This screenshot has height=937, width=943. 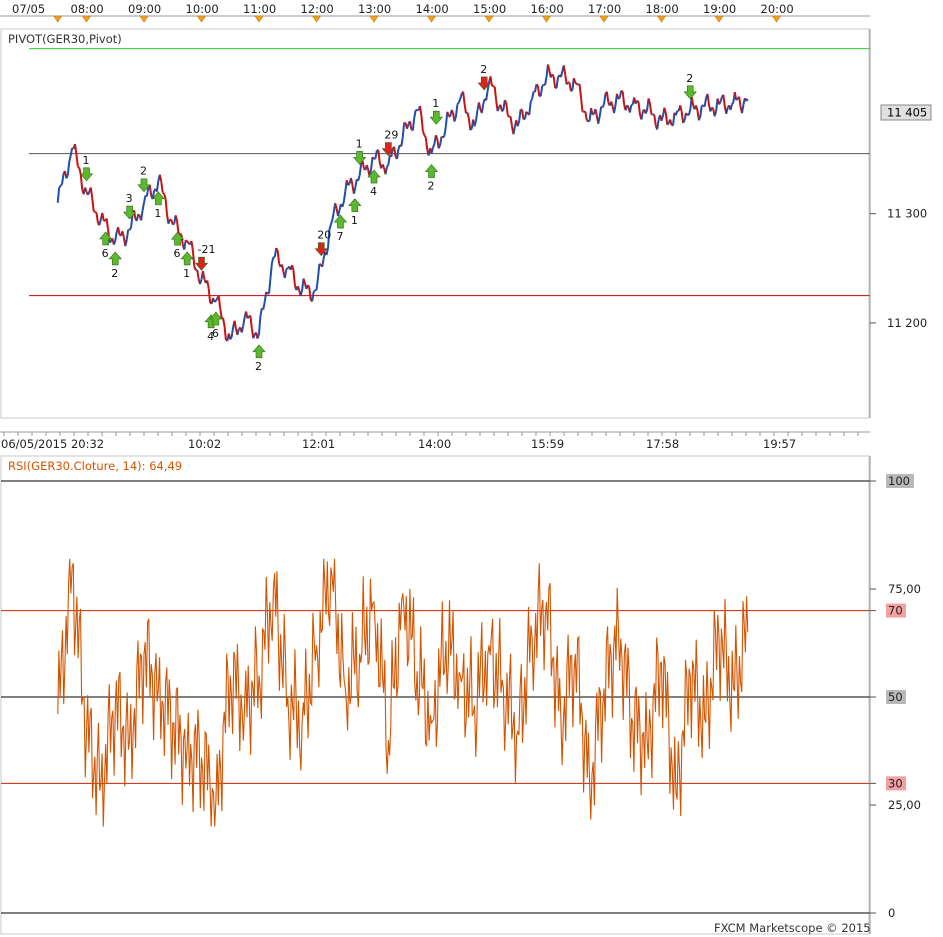 What do you see at coordinates (204, 444) in the screenshot?
I see `bottom-time-label: 10:02` at bounding box center [204, 444].